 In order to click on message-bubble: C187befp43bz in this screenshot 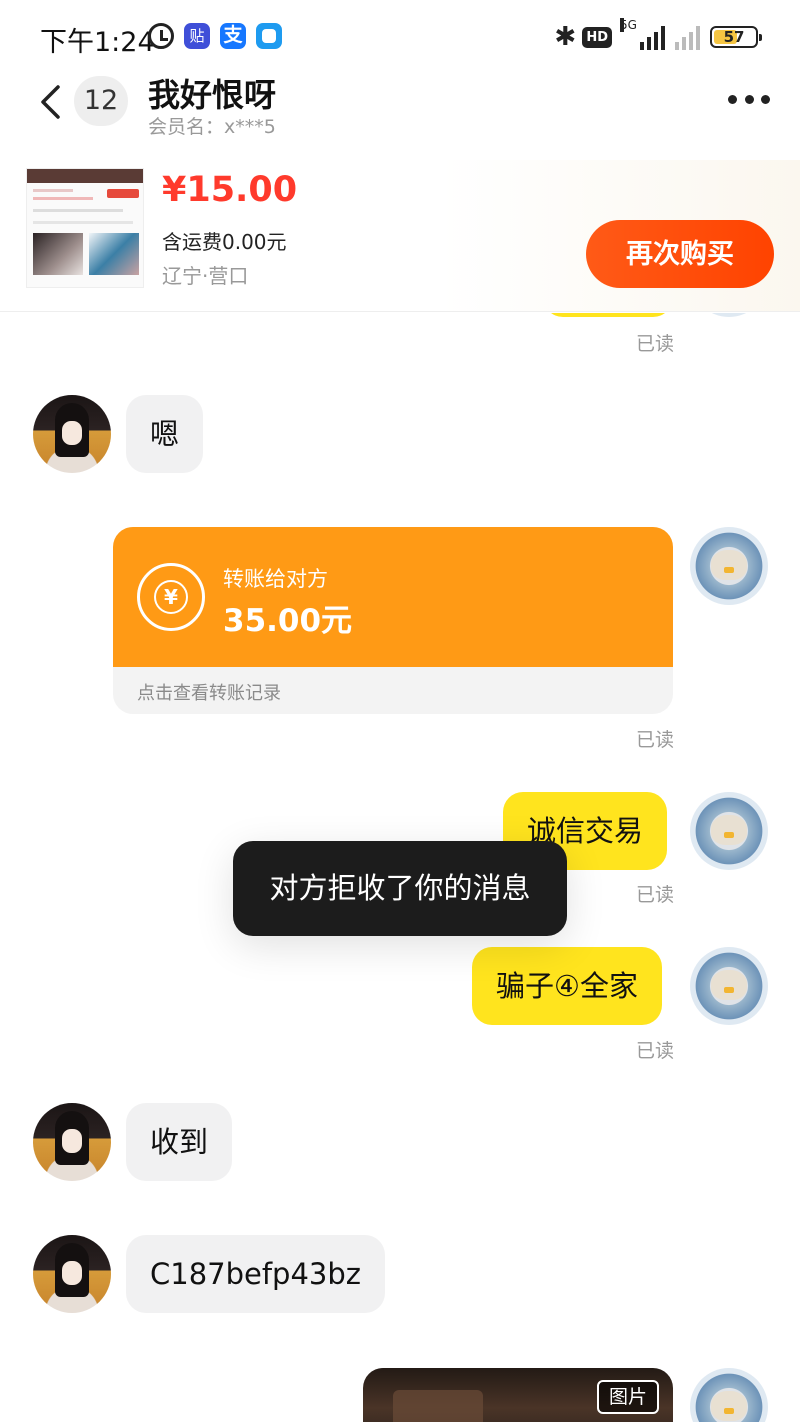, I will do `click(256, 1274)`.